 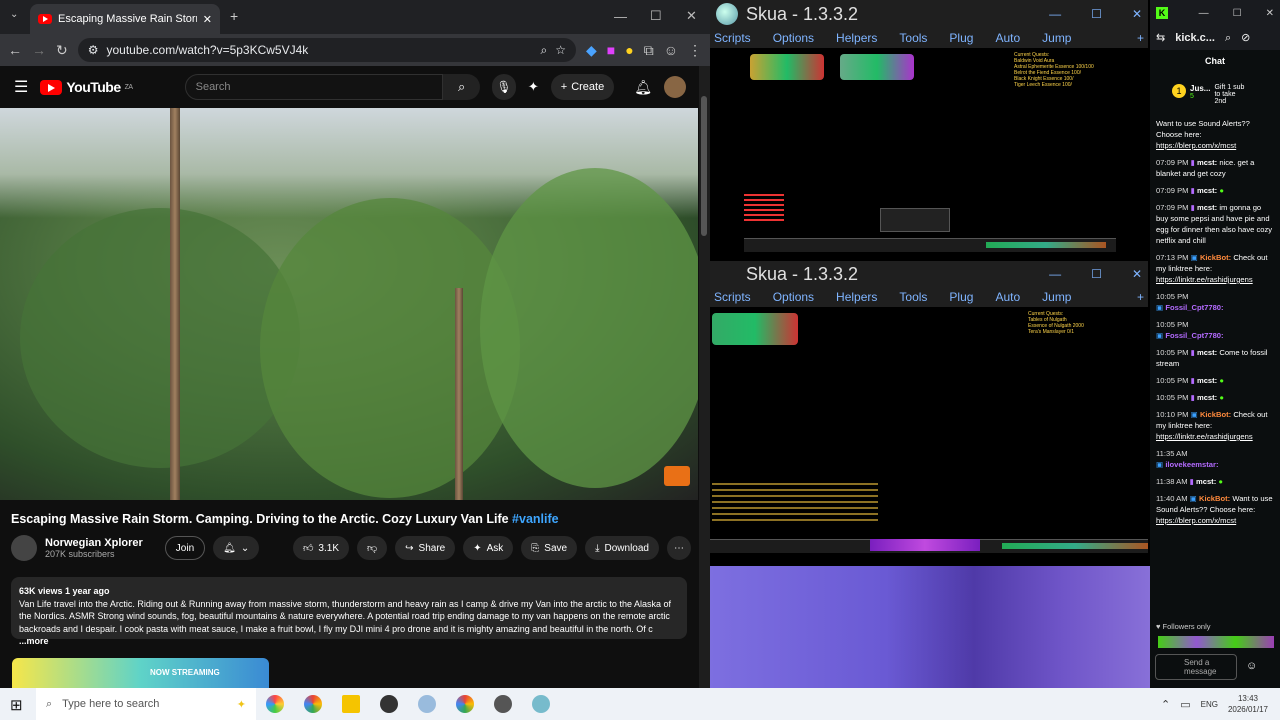 I want to click on ask-ai-icon: ✦, so click(x=533, y=87).